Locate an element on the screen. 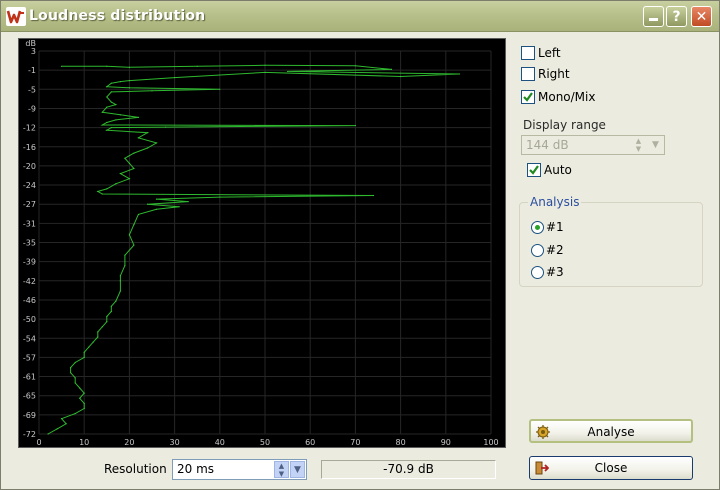  analysis-option-2: #2 is located at coordinates (547, 250).